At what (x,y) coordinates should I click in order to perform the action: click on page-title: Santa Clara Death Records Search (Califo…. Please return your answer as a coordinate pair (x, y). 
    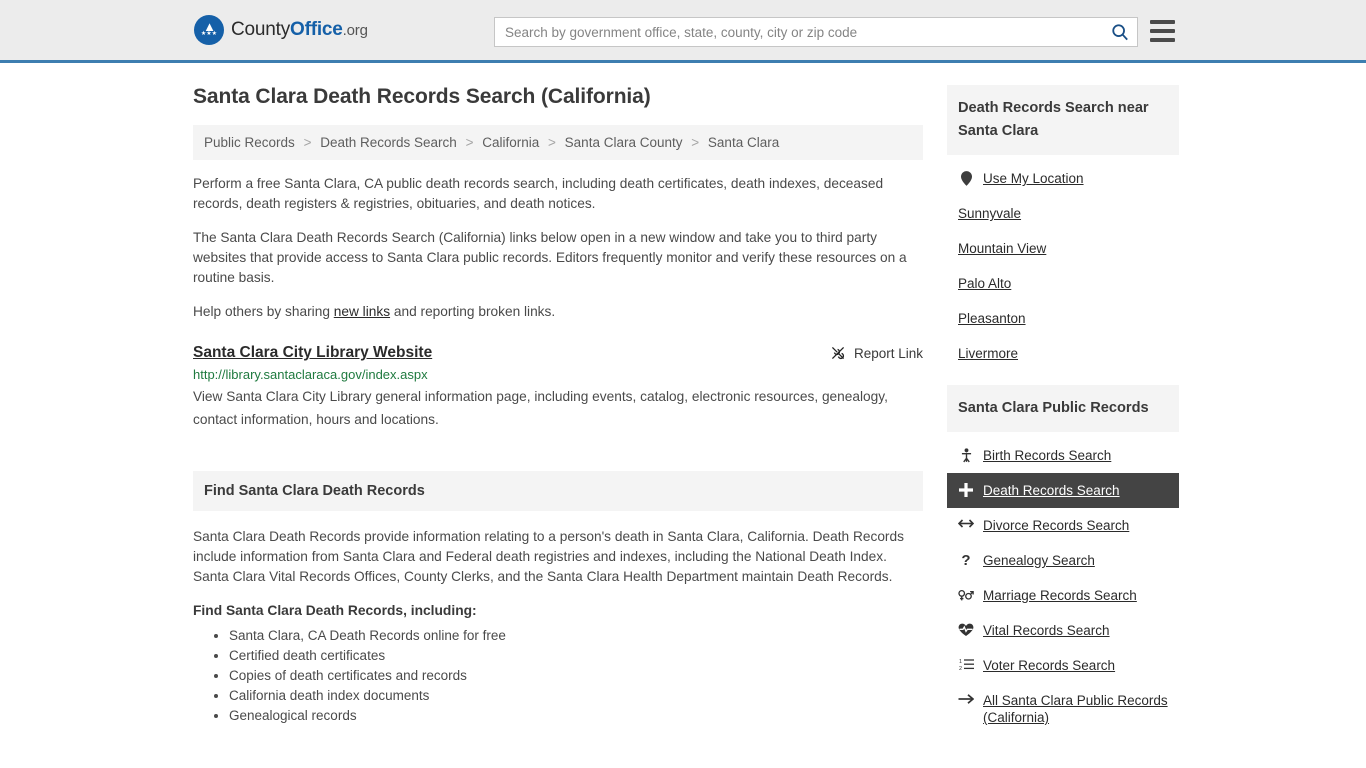
    Looking at the image, I should click on (422, 96).